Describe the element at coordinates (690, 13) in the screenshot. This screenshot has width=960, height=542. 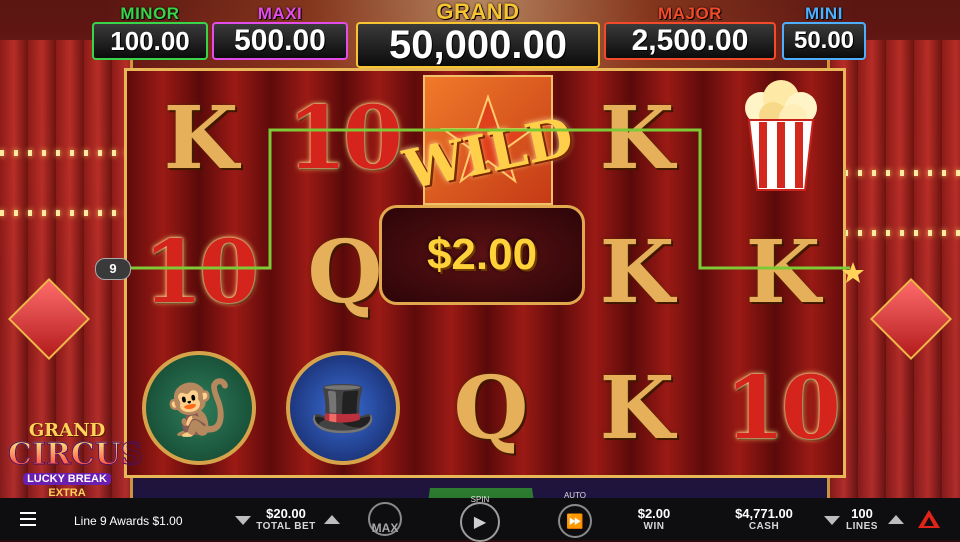
I see `jackpot-major-label: MAJOR` at that location.